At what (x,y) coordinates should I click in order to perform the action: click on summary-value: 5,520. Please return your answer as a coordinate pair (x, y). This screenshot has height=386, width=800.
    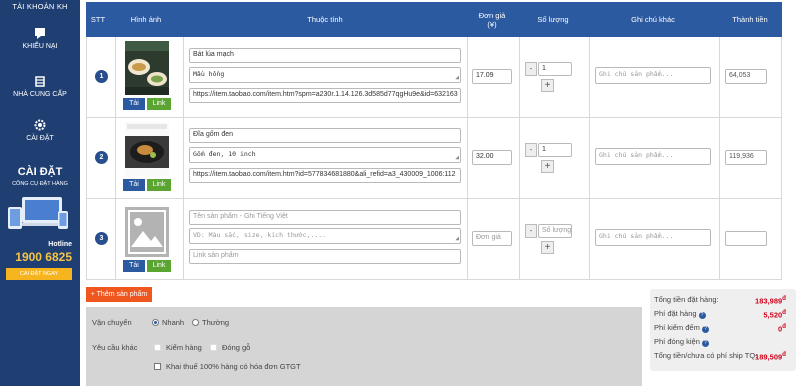
    Looking at the image, I should click on (773, 315).